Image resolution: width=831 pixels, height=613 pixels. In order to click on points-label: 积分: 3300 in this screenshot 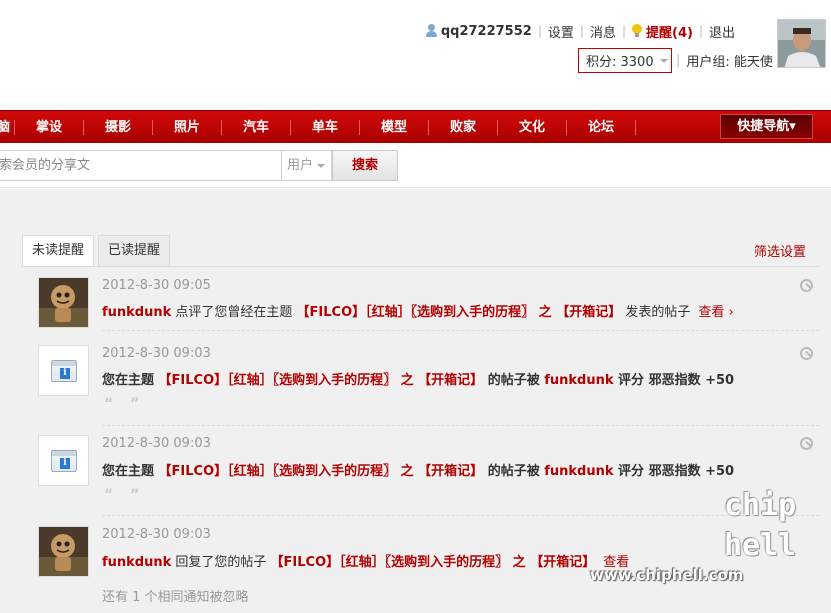, I will do `click(620, 62)`.